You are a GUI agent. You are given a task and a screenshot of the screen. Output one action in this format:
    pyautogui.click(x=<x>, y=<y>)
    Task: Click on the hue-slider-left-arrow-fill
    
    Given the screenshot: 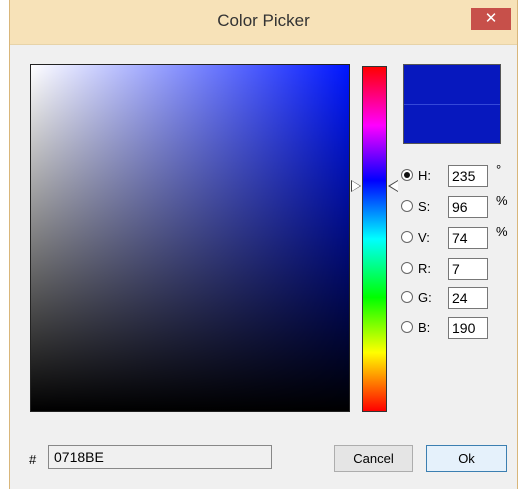 What is the action you would take?
    pyautogui.click(x=356, y=186)
    